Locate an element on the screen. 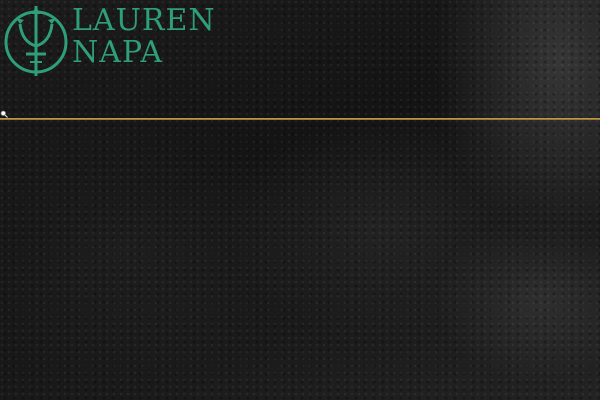 This screenshot has height=400, width=600. search-icon is located at coordinates (4, 114).